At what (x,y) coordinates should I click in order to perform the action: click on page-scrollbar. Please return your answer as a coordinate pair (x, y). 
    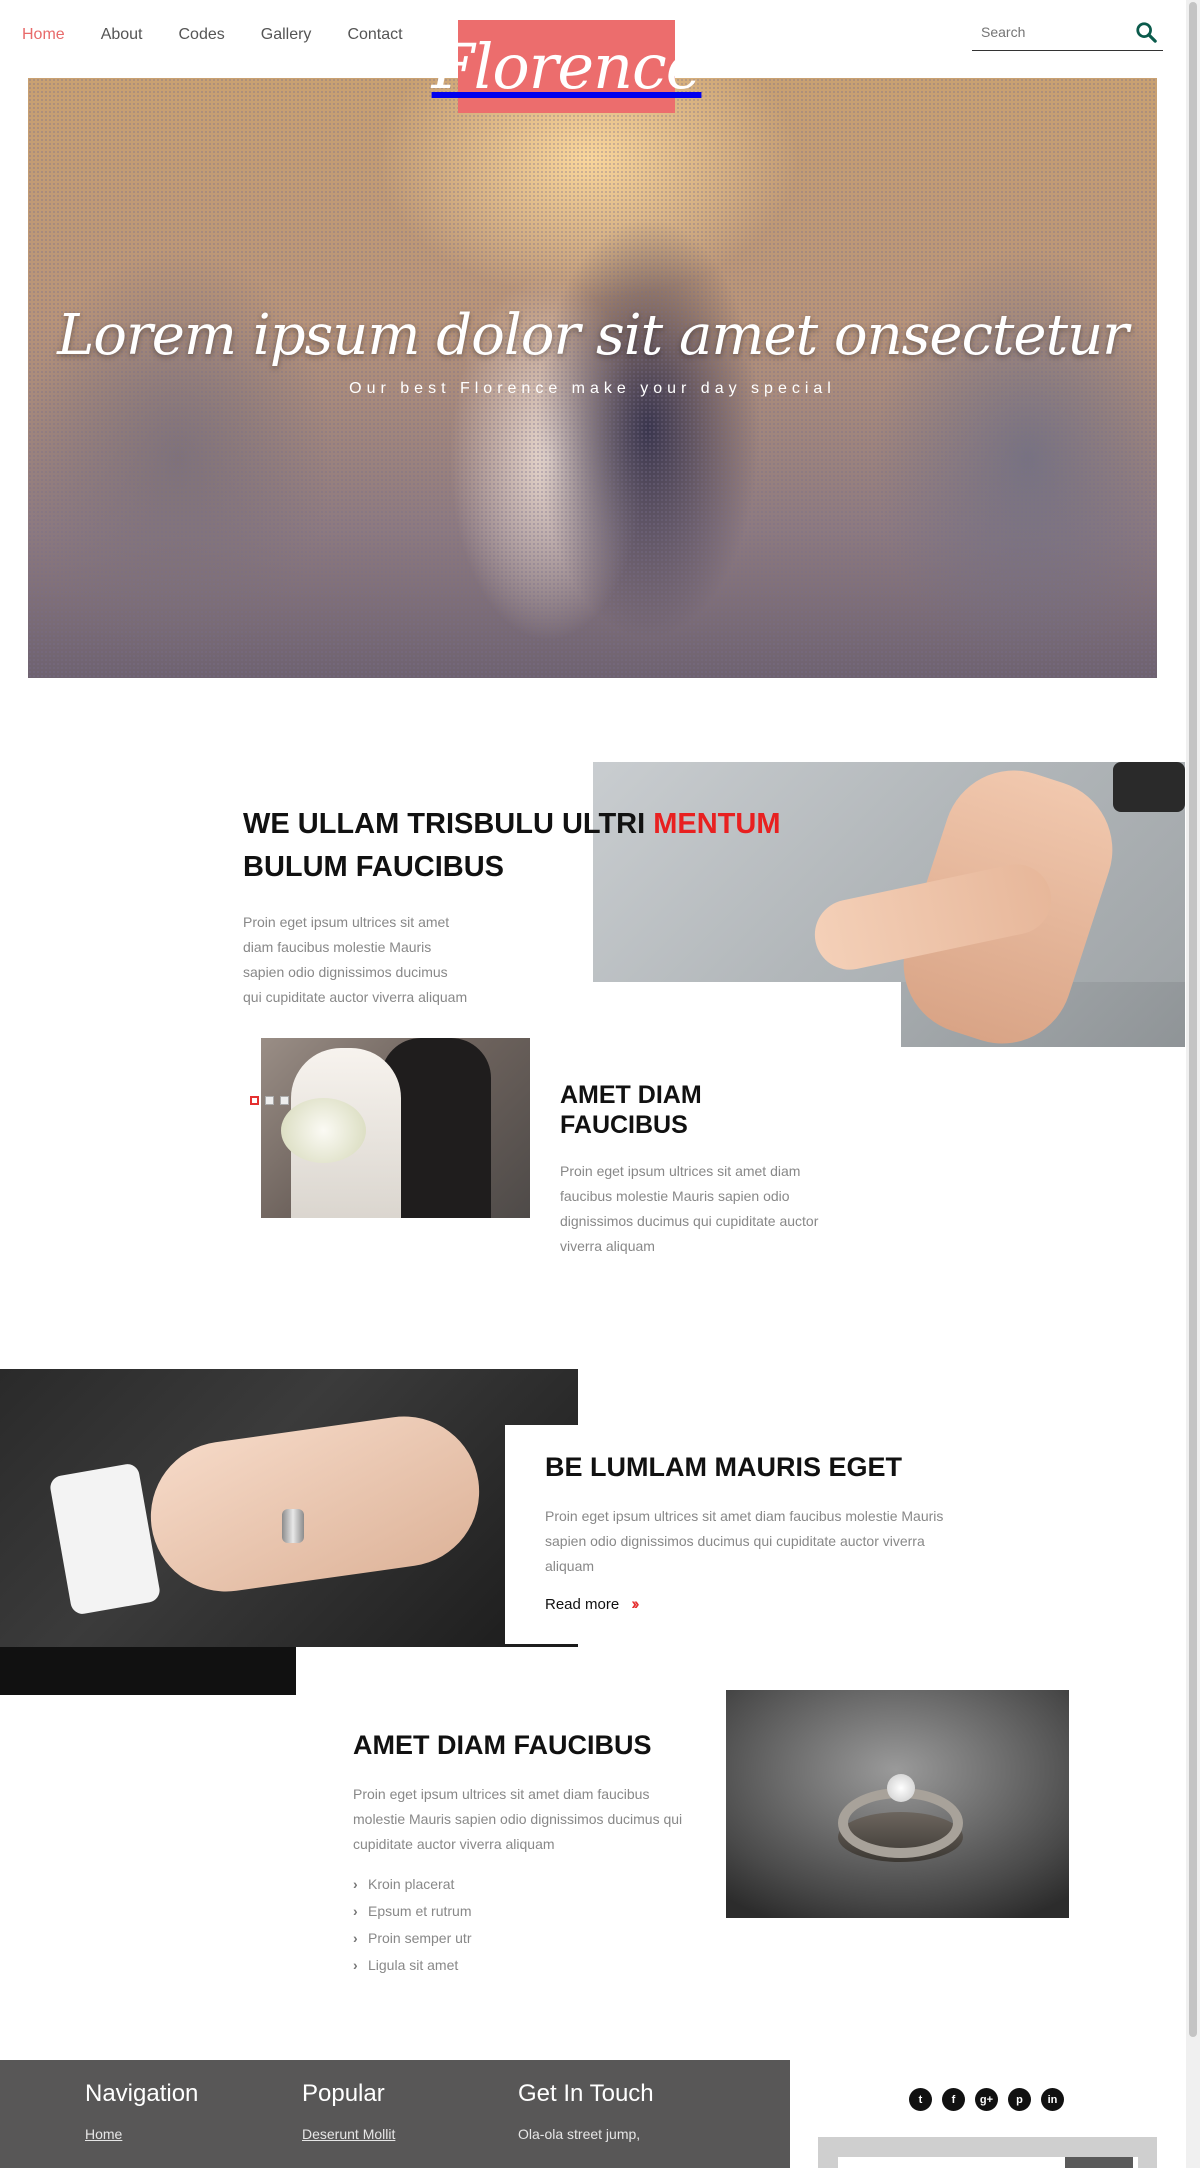
    Looking at the image, I should click on (1193, 1084).